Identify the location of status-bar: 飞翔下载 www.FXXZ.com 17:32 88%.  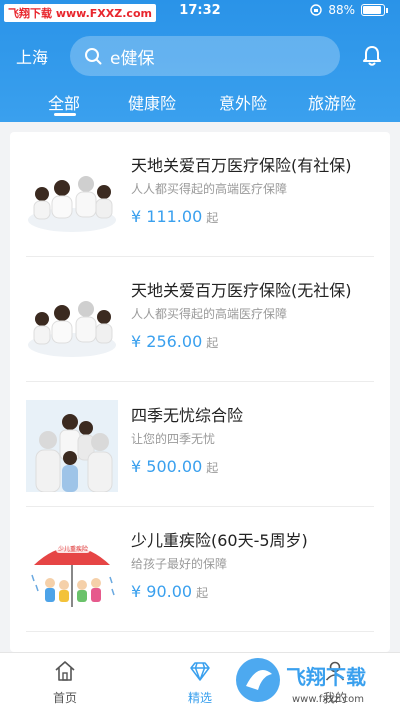
(200, 12).